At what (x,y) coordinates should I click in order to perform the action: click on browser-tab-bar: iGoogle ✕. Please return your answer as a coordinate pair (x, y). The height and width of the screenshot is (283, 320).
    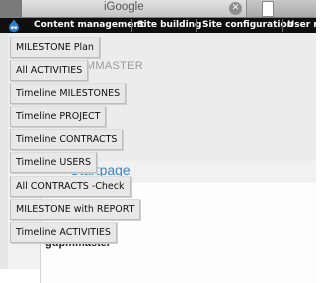
    Looking at the image, I should click on (158, 9).